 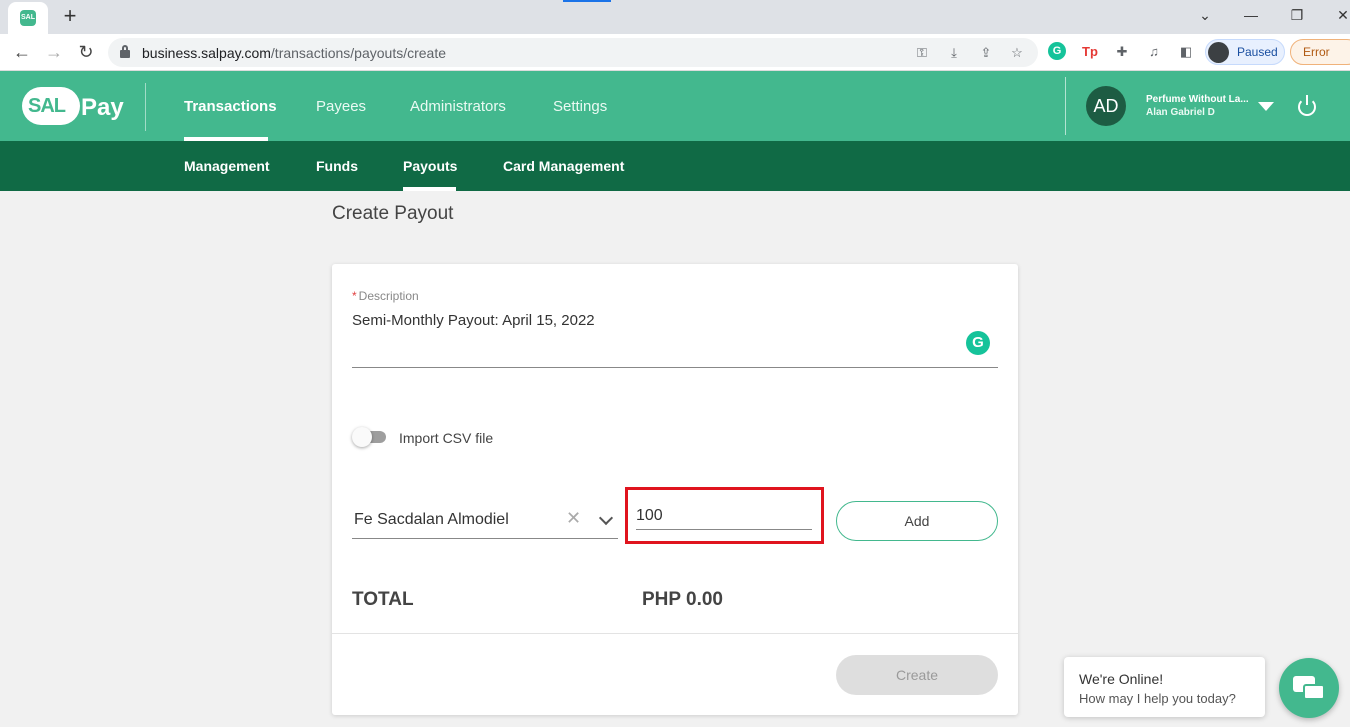 I want to click on nav-administrators: Administrators, so click(x=458, y=106).